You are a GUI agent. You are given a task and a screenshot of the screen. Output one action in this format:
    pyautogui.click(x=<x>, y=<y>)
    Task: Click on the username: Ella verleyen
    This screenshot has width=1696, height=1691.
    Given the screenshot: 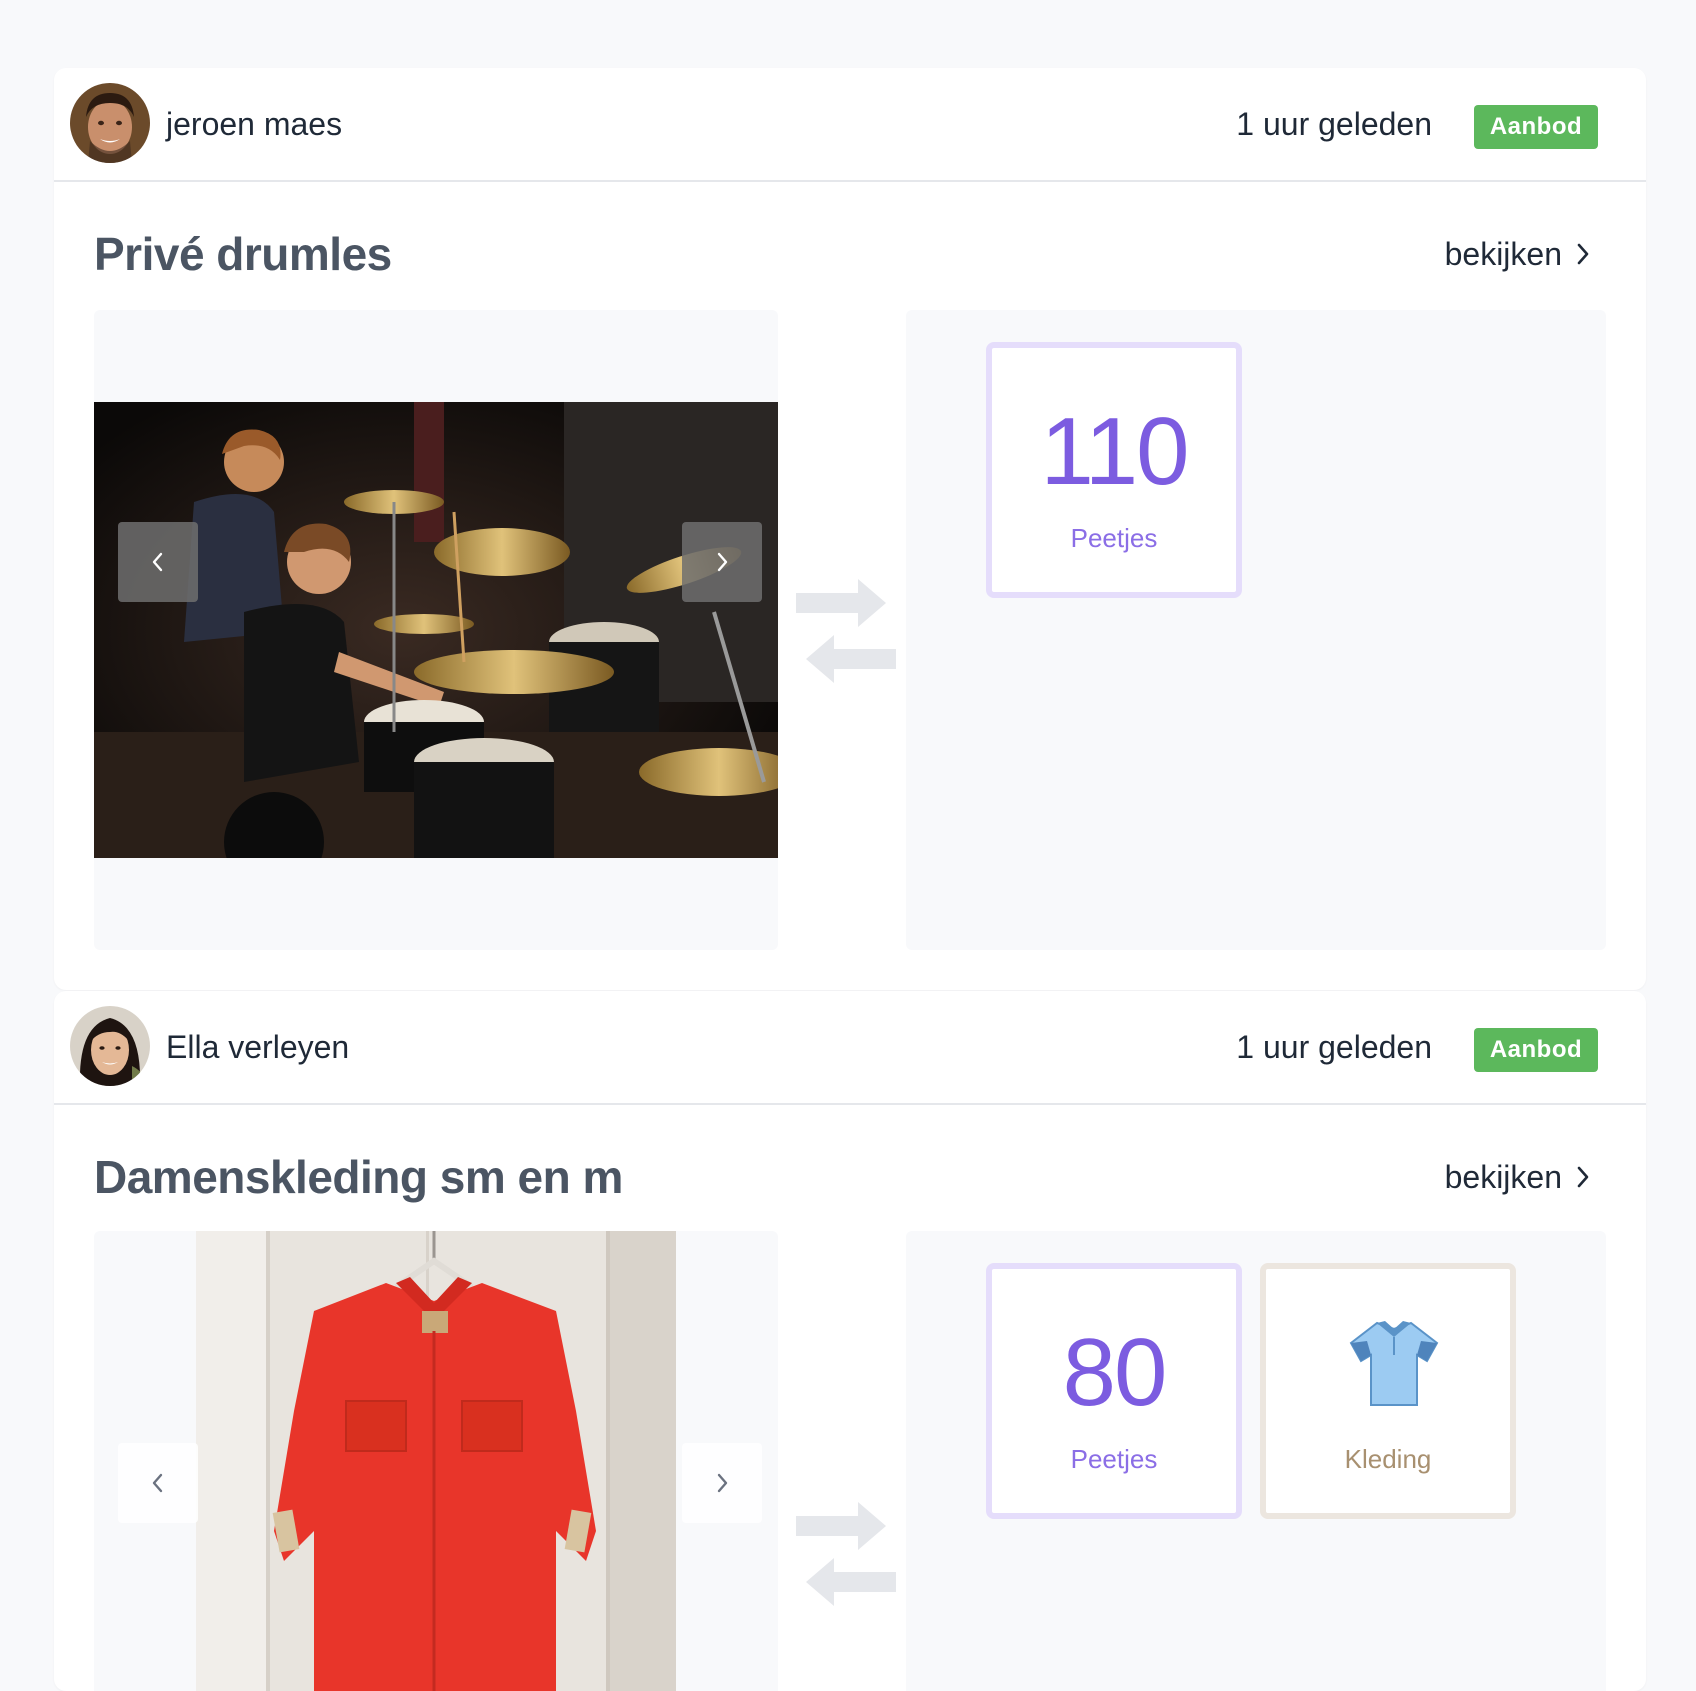 What is the action you would take?
    pyautogui.click(x=257, y=1047)
    